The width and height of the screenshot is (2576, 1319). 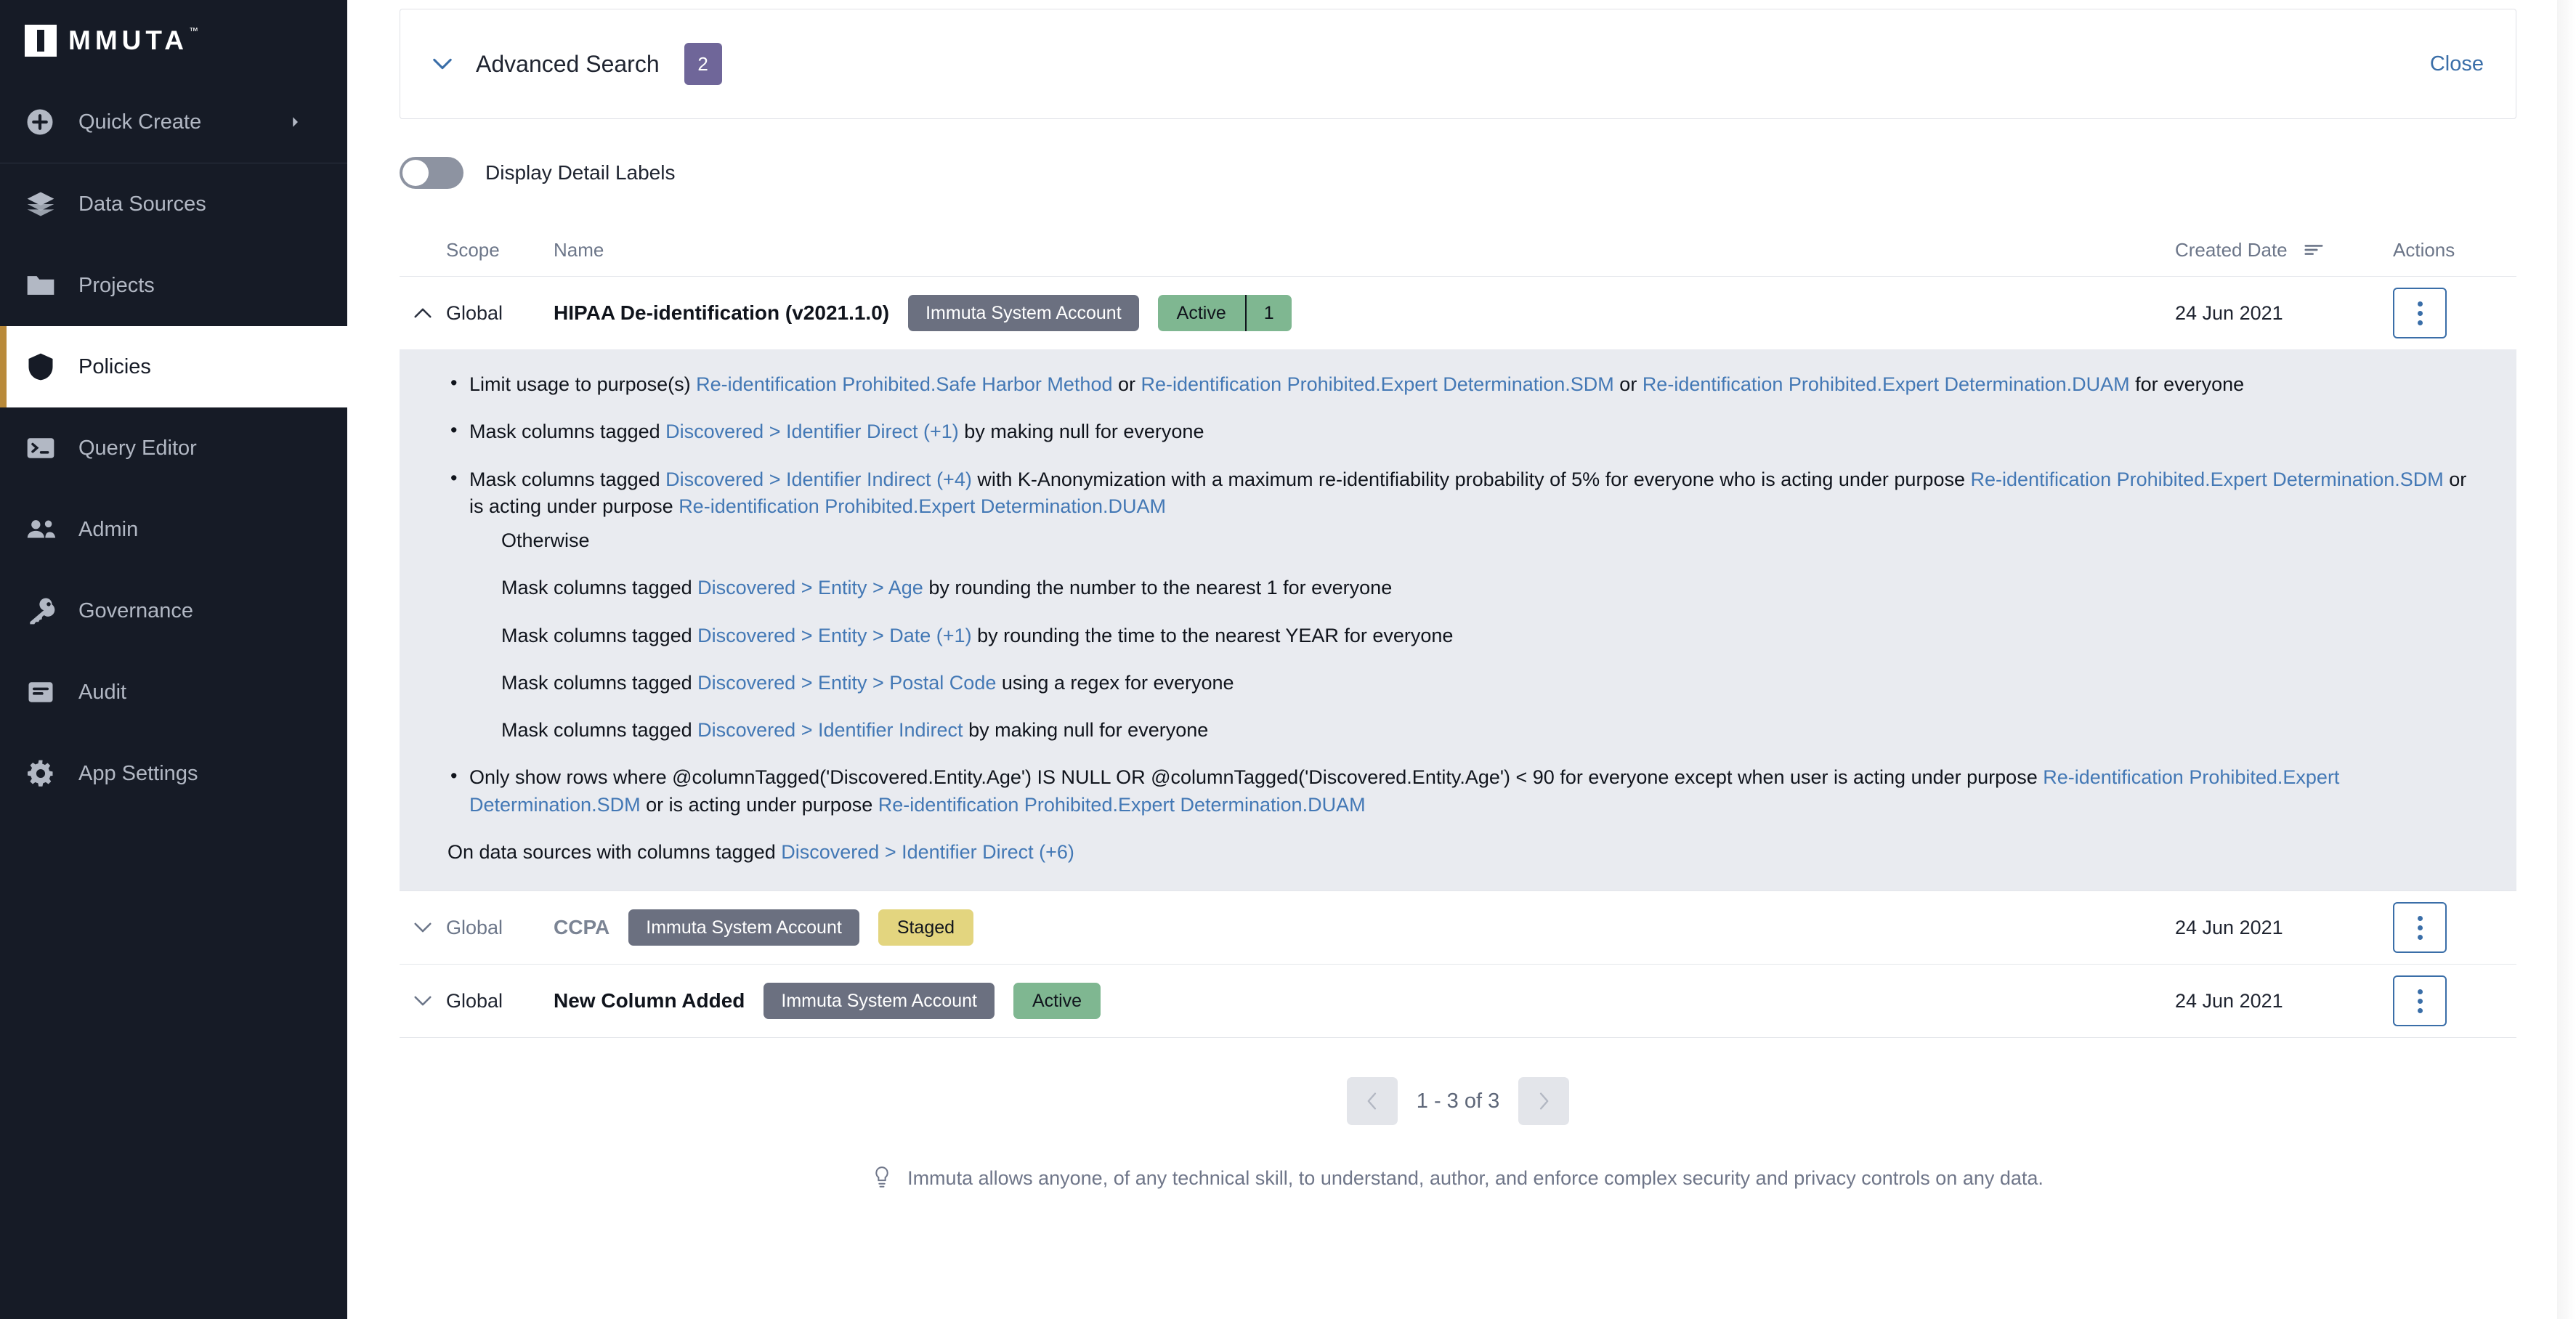 What do you see at coordinates (722, 312) in the screenshot?
I see `row-name: HIPAA De-identification (v2021.1.0)` at bounding box center [722, 312].